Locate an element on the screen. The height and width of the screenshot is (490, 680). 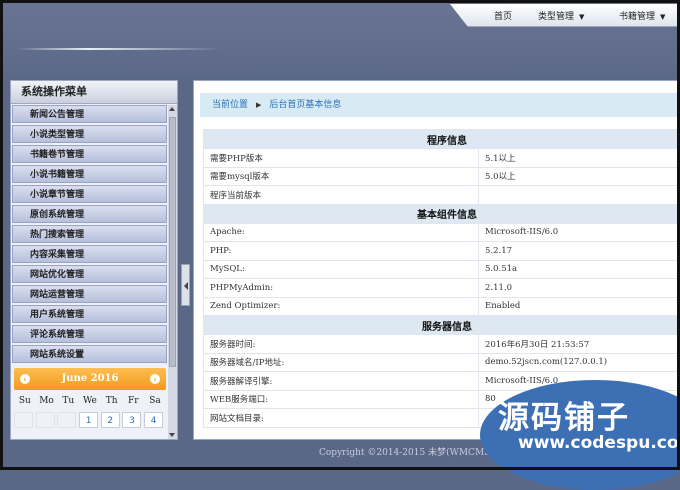
row-label: 服务器解译引擎: is located at coordinates (341, 381).